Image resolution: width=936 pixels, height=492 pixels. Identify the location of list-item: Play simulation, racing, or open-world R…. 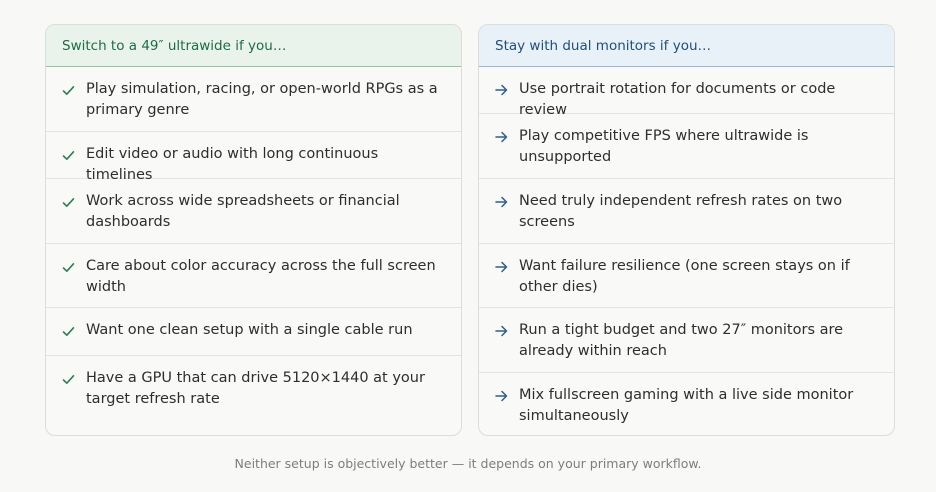
(253, 99).